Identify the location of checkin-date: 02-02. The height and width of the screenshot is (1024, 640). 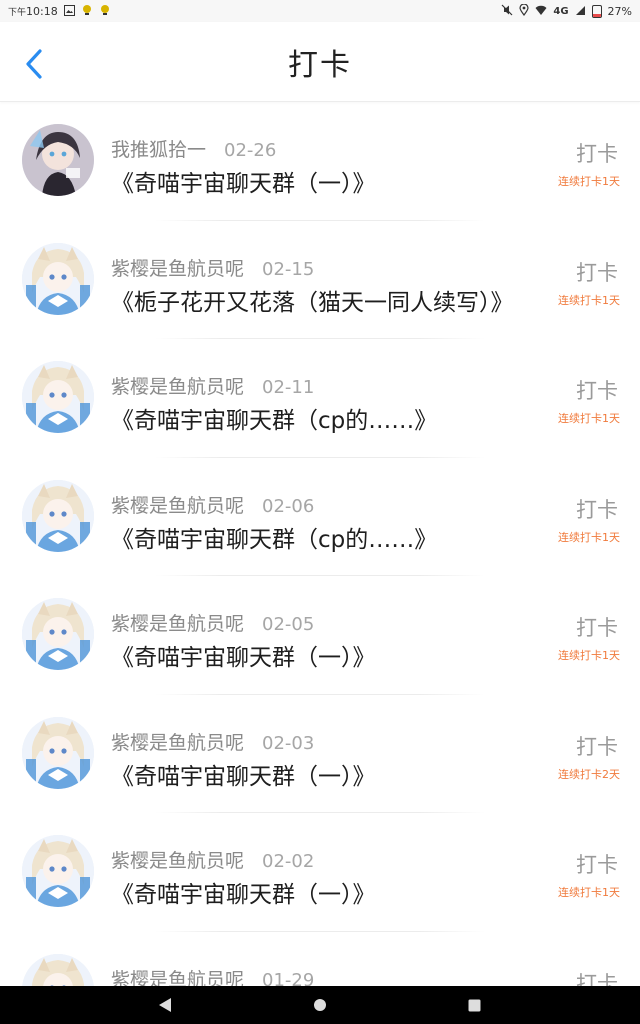
(288, 861).